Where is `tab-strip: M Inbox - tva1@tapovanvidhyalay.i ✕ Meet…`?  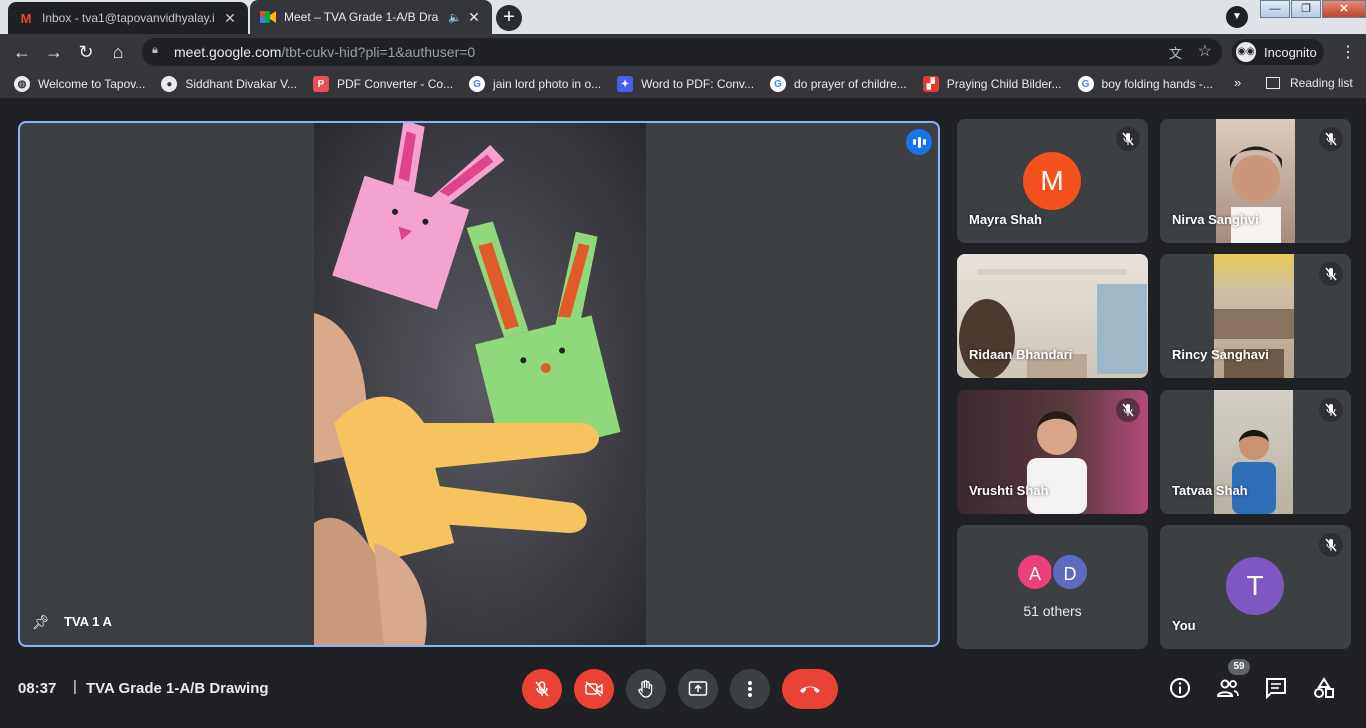
tab-strip: M Inbox - tva1@tapovanvidhyalay.i ✕ Meet… is located at coordinates (683, 17).